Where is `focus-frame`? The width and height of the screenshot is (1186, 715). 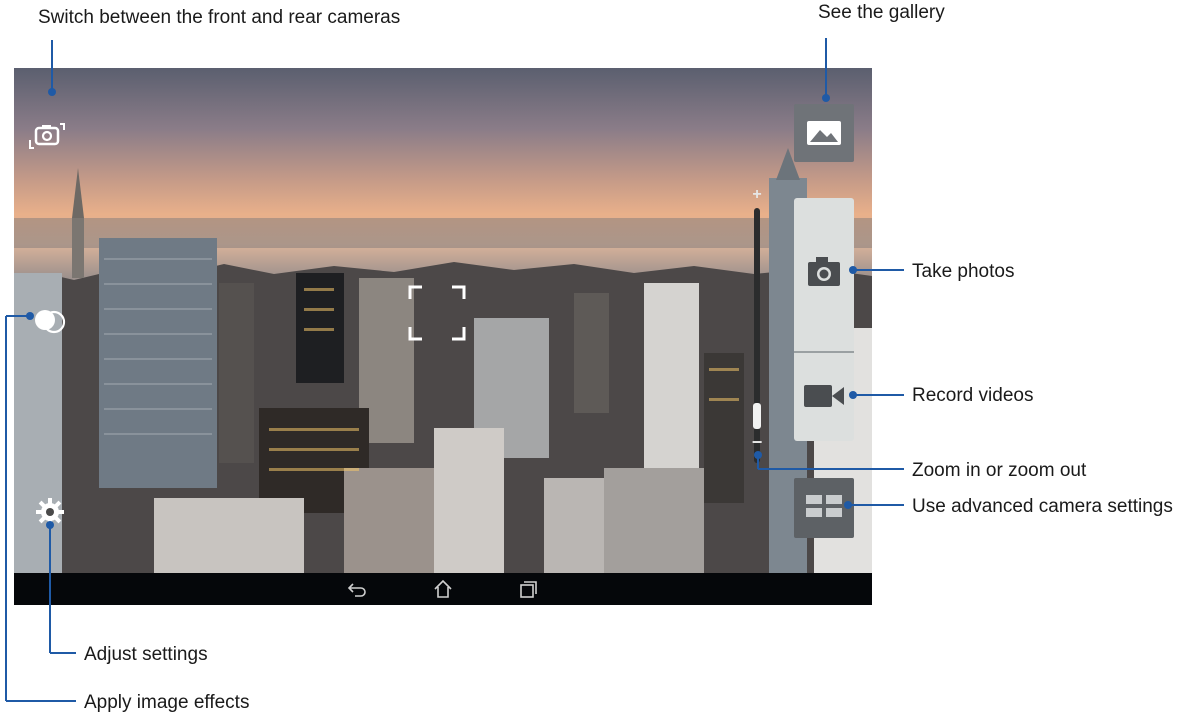
focus-frame is located at coordinates (437, 313).